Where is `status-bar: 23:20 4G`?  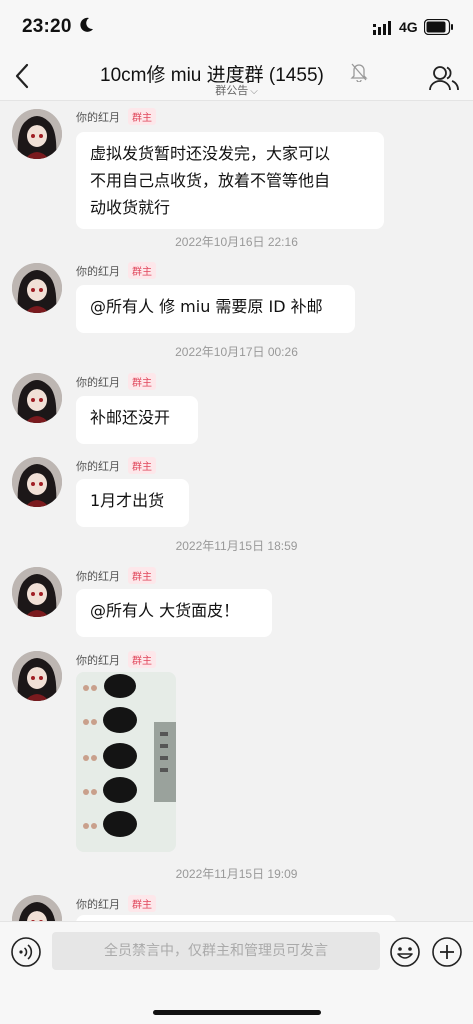 status-bar: 23:20 4G is located at coordinates (236, 28).